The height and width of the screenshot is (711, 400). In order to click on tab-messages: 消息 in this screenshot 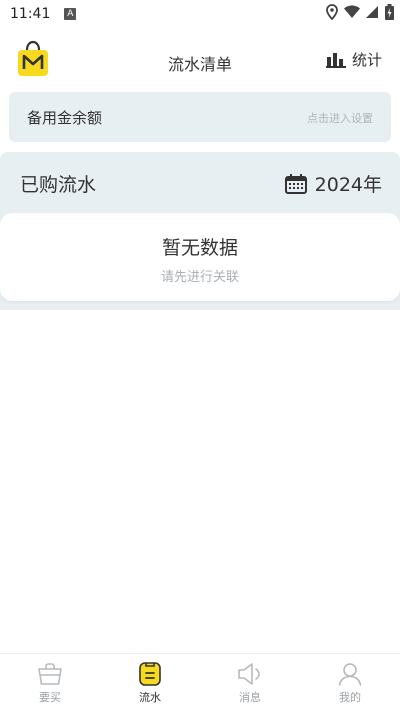, I will do `click(250, 682)`.